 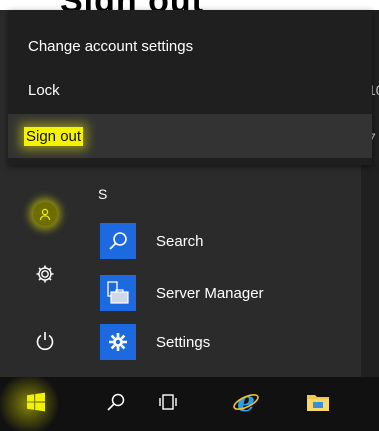 I want to click on menu-item-label: Change account settings, so click(x=111, y=46).